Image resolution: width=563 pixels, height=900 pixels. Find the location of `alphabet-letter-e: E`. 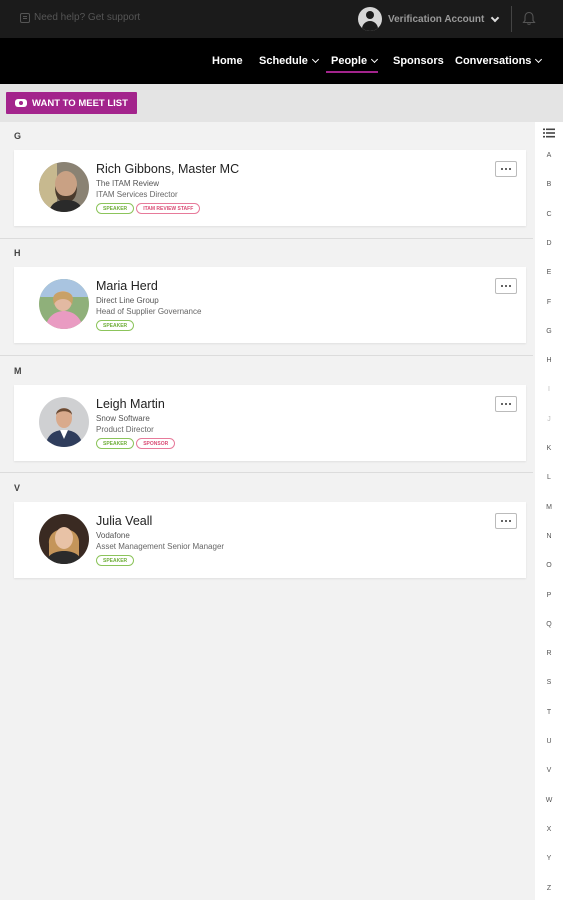

alphabet-letter-e: E is located at coordinates (549, 272).